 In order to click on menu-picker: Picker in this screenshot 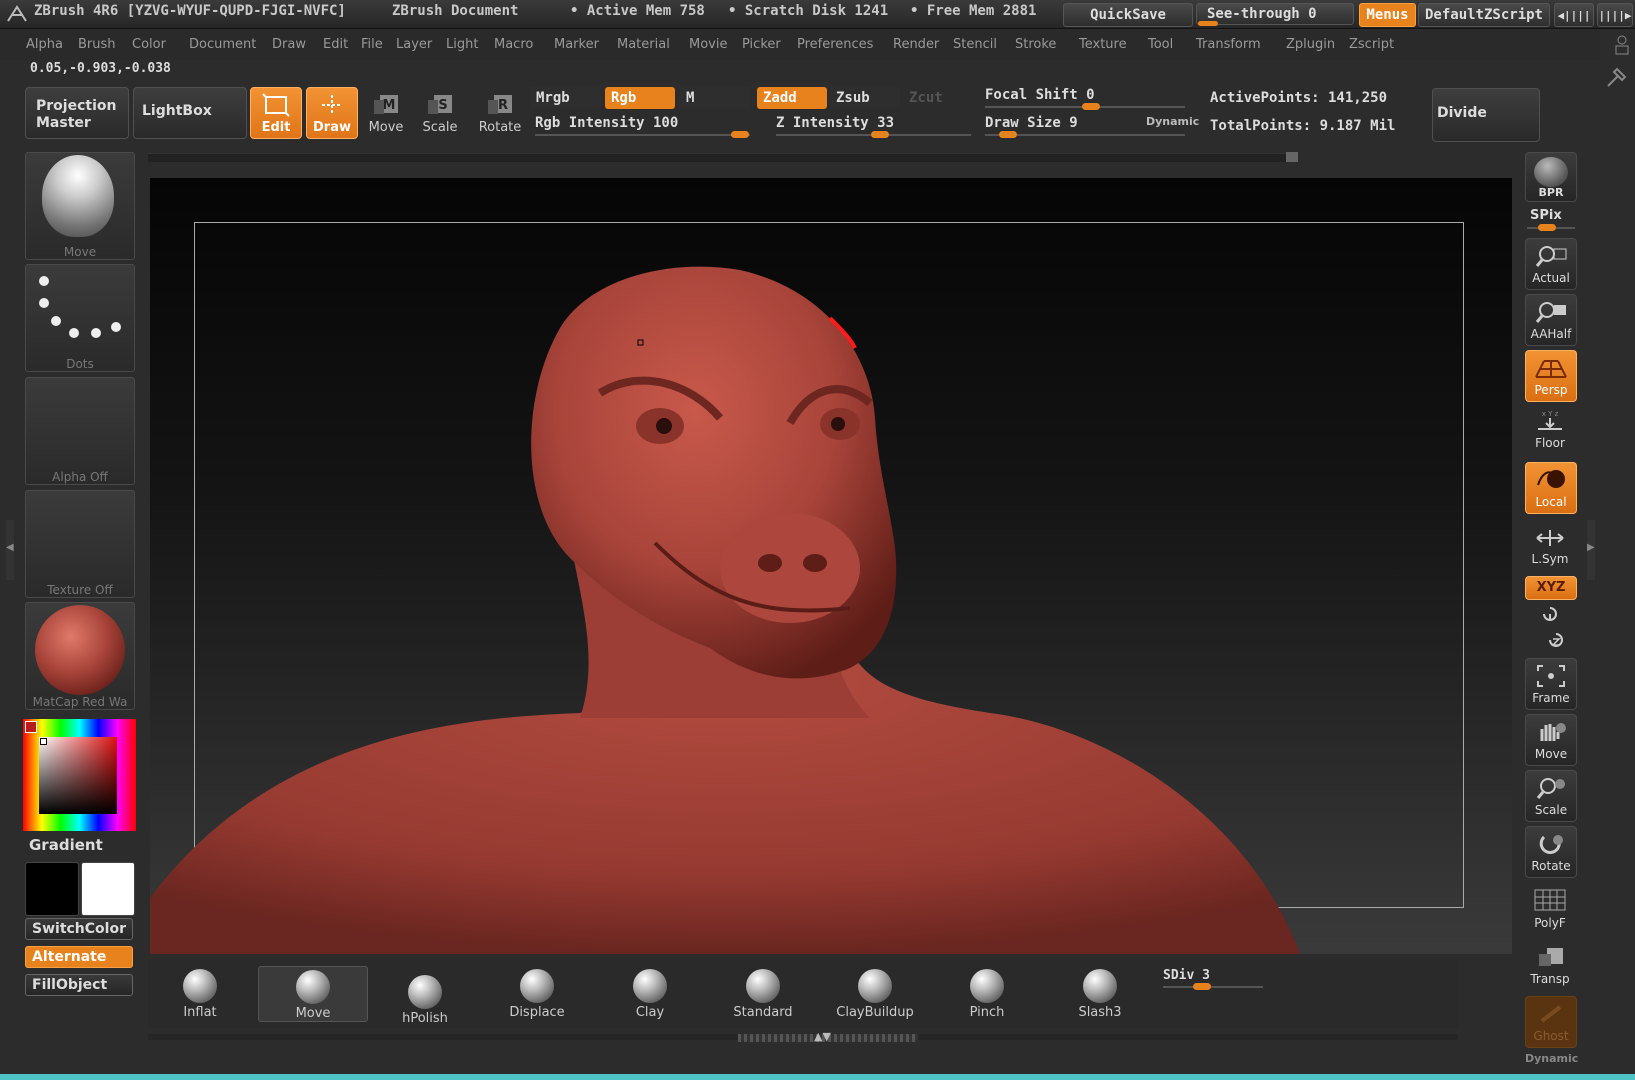, I will do `click(761, 44)`.